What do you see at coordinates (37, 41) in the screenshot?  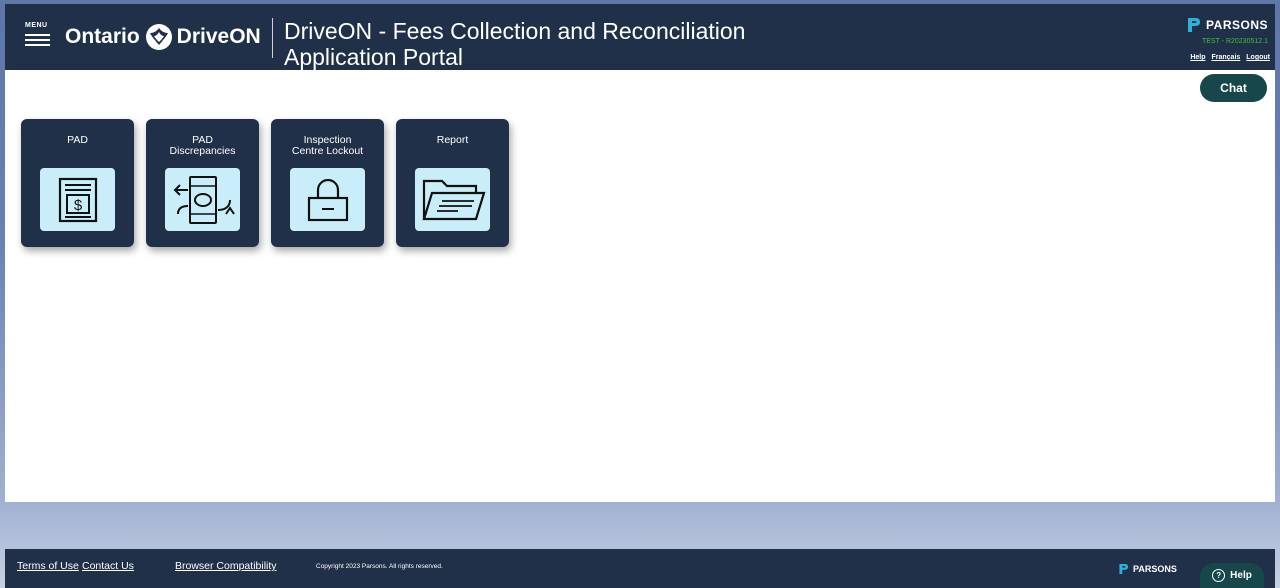 I see `hamburger-icon` at bounding box center [37, 41].